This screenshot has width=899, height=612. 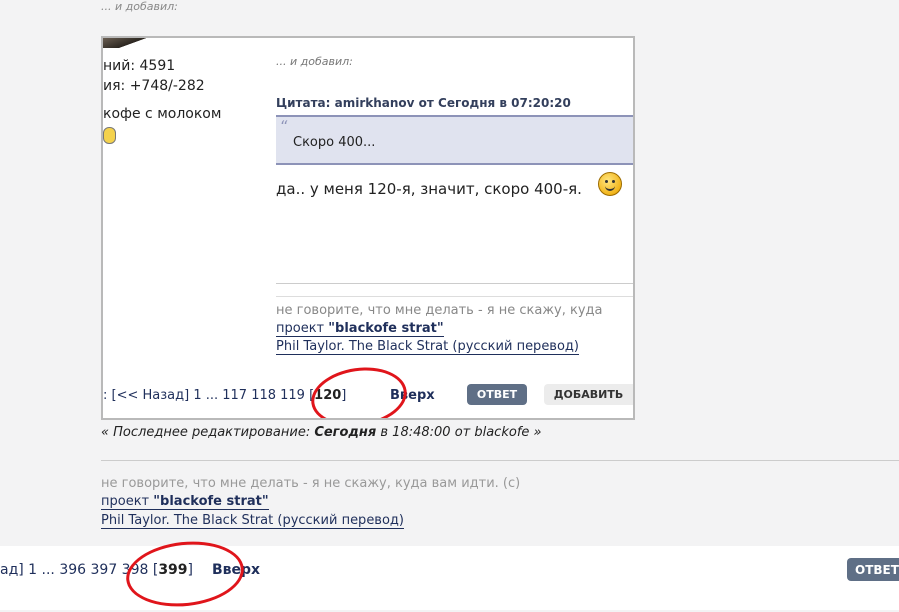 I want to click on added-note: ... и добавил:, so click(x=139, y=6).